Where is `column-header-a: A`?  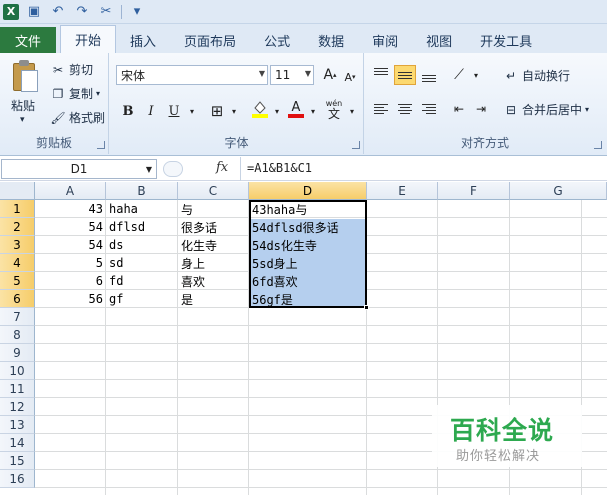
column-header-a: A is located at coordinates (70, 191).